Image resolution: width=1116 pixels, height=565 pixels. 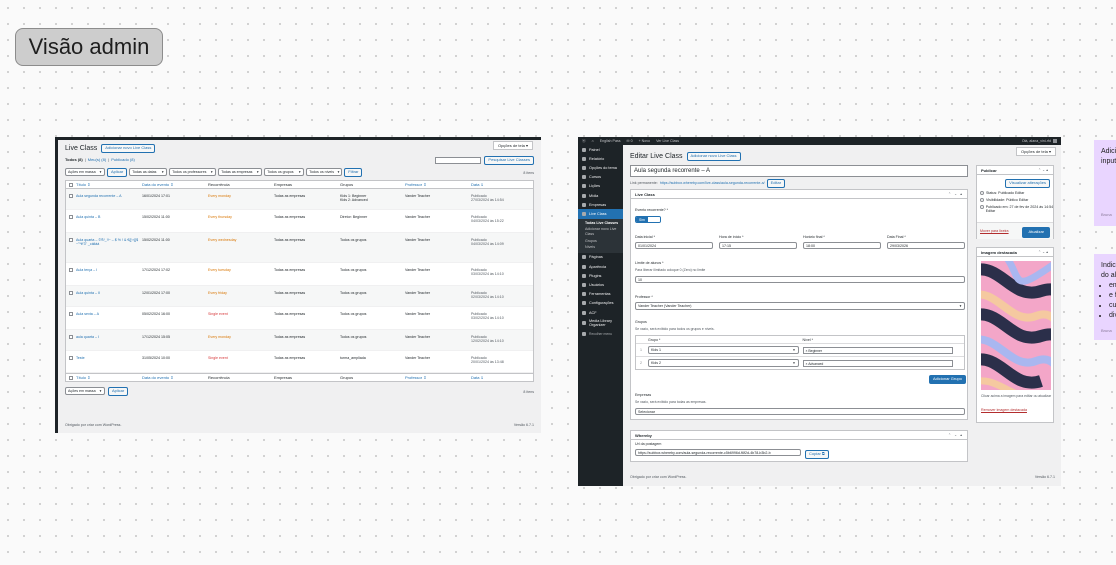 What do you see at coordinates (1055, 141) in the screenshot?
I see `avatar` at bounding box center [1055, 141].